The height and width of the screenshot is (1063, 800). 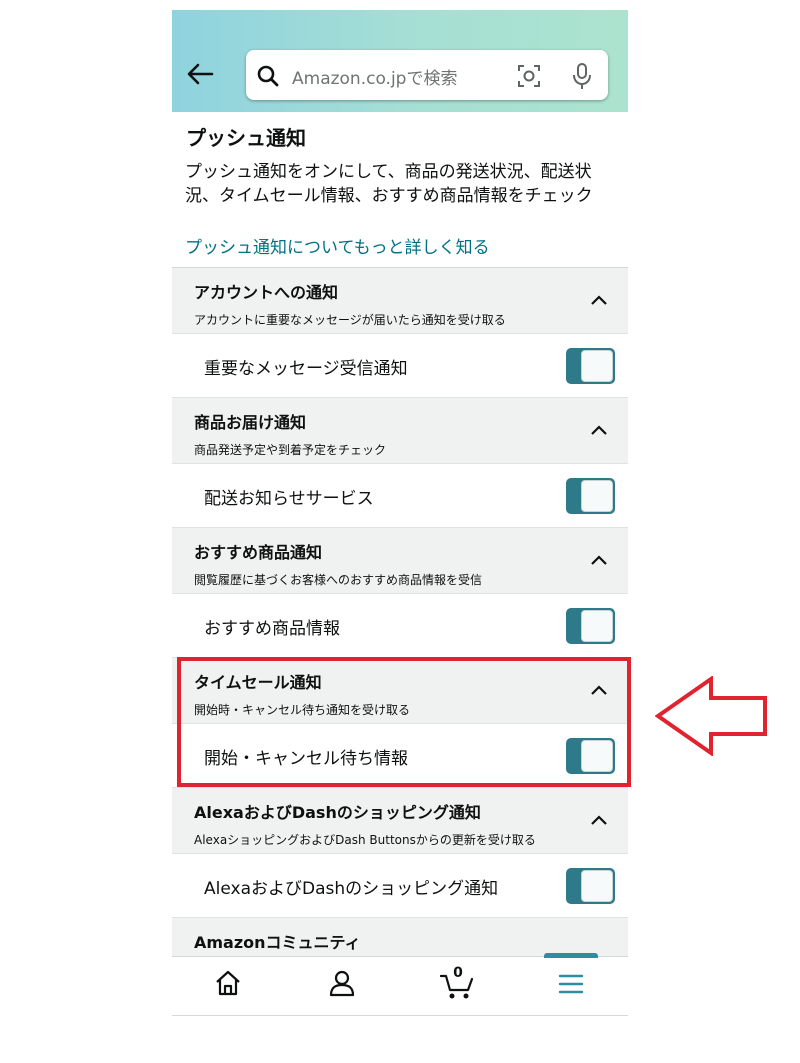 I want to click on search-input: Amazon.co.jpで検索, so click(x=374, y=76).